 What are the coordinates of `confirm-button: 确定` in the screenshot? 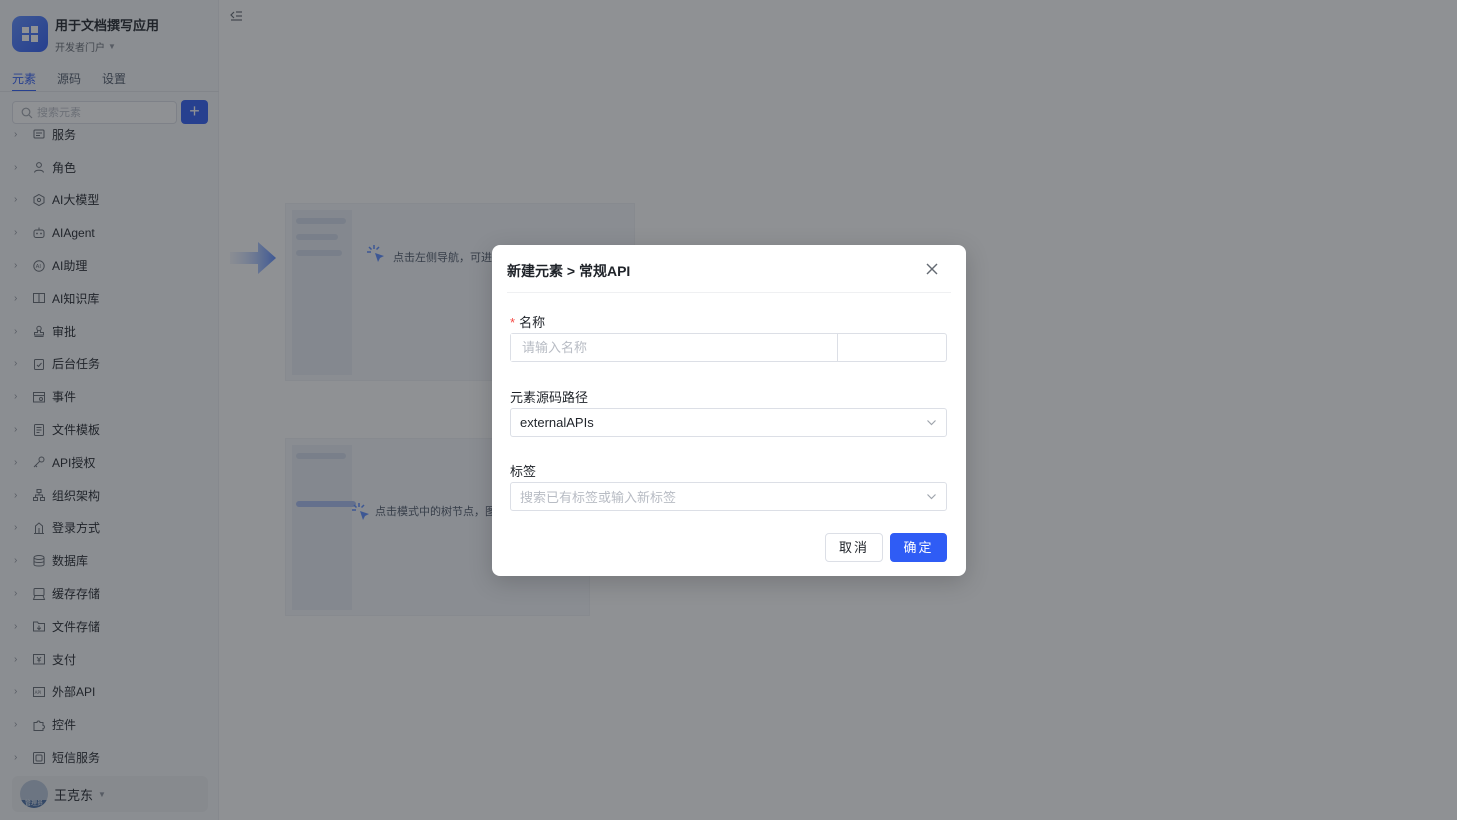 It's located at (918, 547).